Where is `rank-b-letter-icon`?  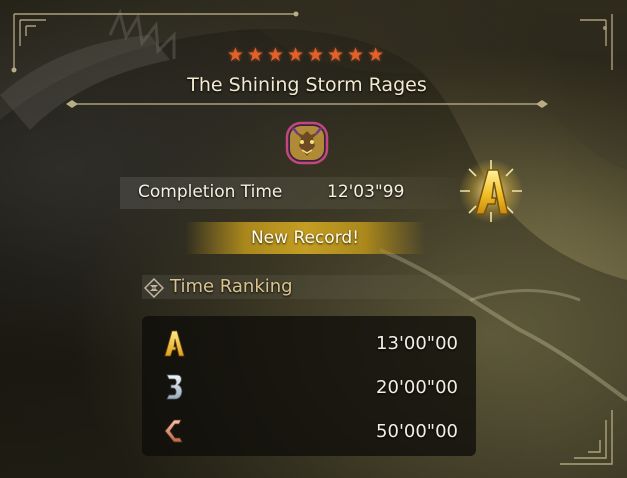
rank-b-letter-icon is located at coordinates (174, 387).